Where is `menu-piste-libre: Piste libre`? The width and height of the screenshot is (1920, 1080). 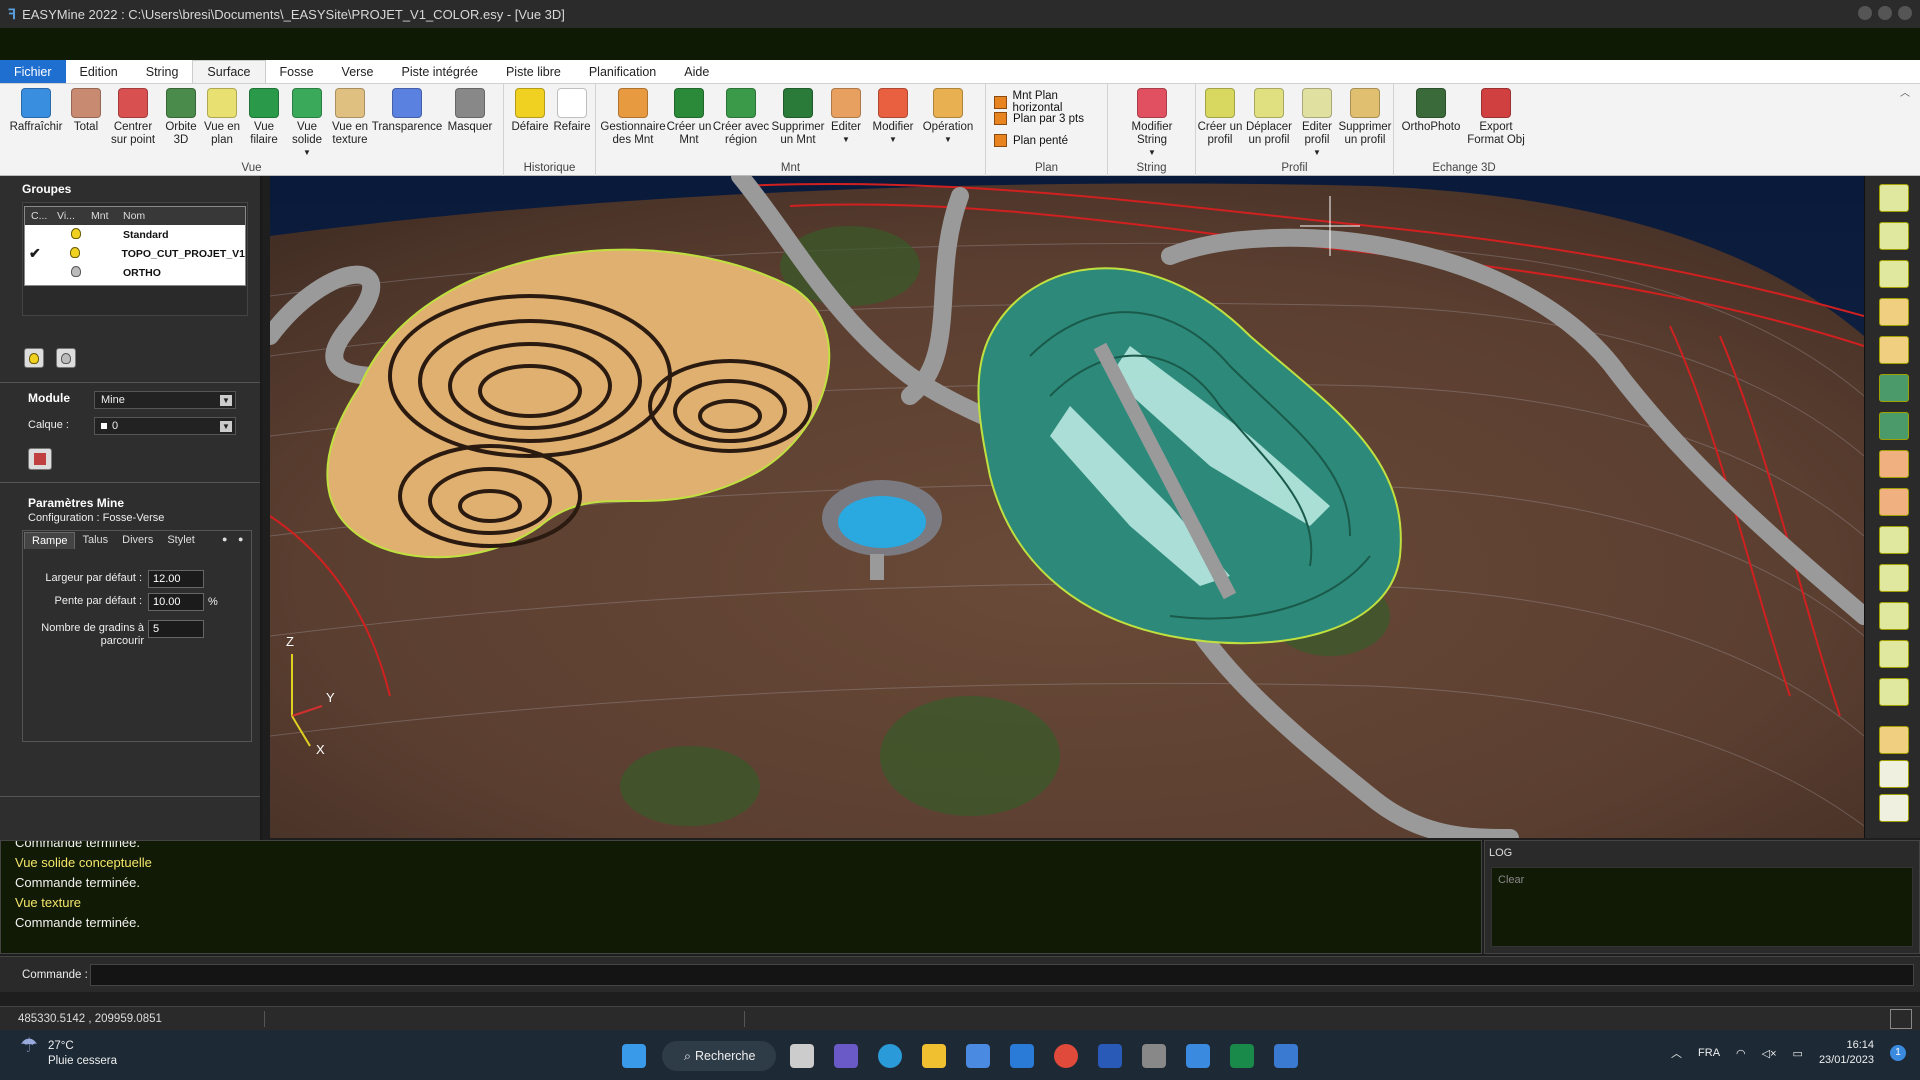 menu-piste-libre: Piste libre is located at coordinates (533, 71).